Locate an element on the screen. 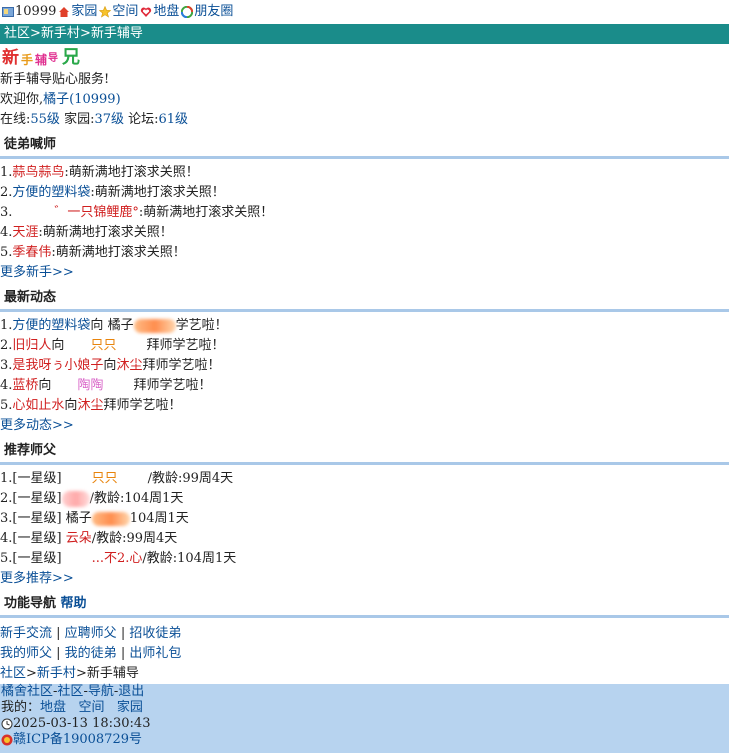  apprentice-name: 蒜鸟蒜鸟 is located at coordinates (38, 172).